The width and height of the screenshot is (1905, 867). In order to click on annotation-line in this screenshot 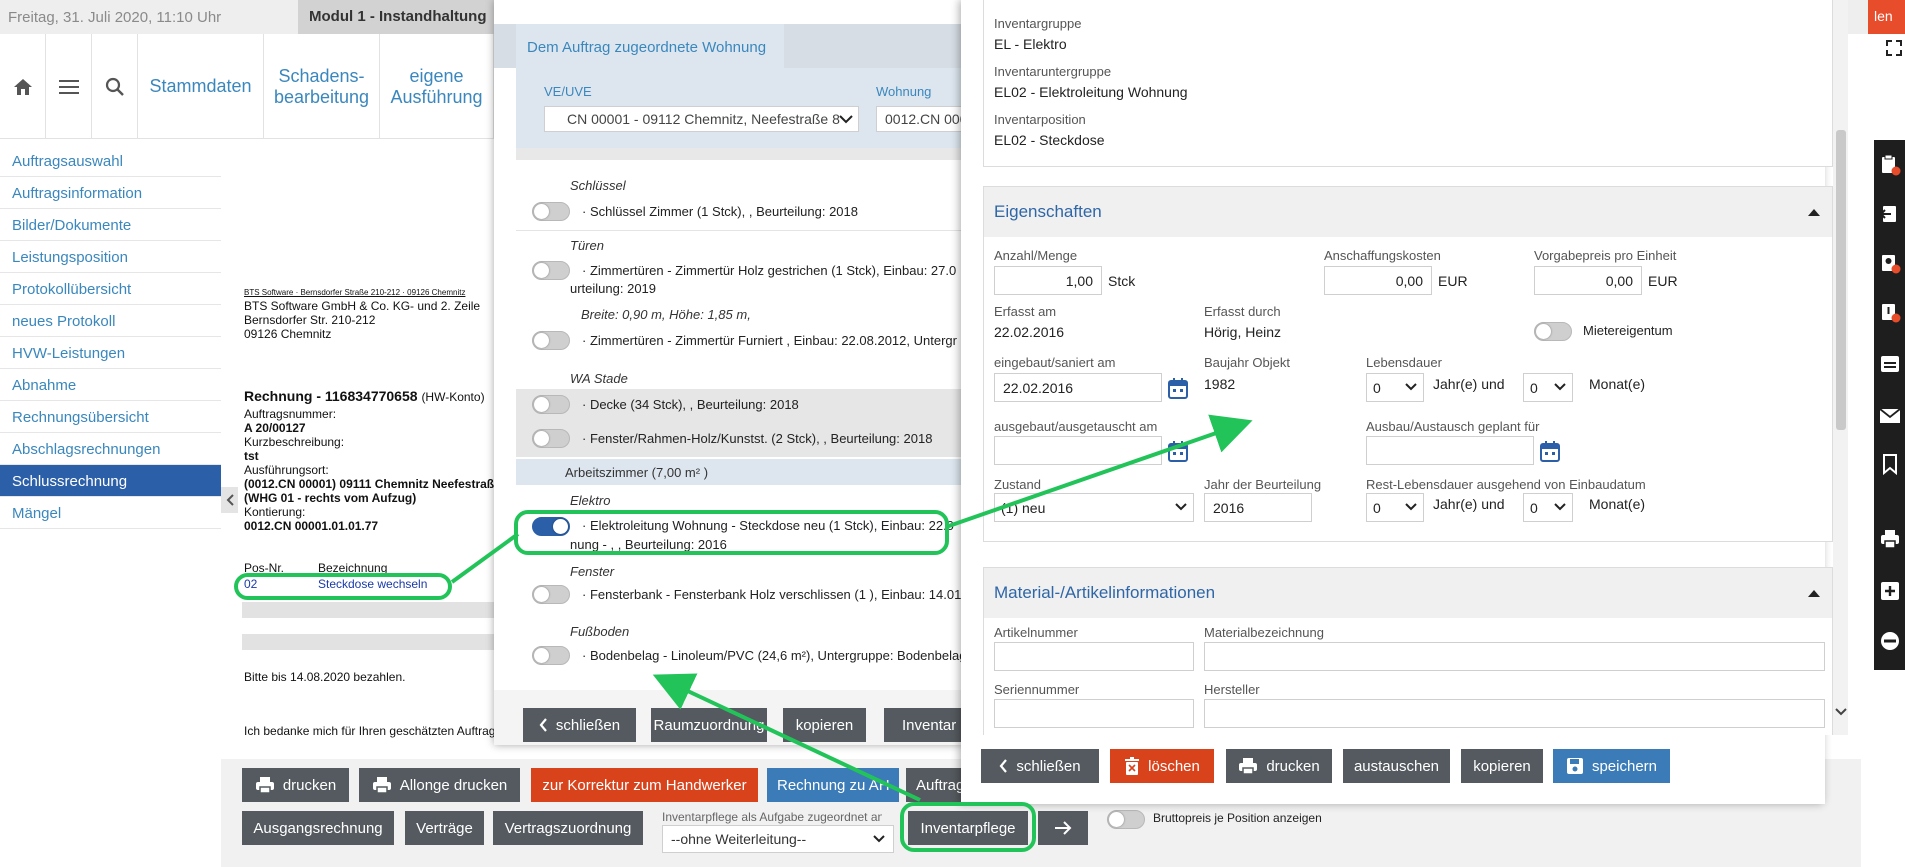, I will do `click(485, 558)`.